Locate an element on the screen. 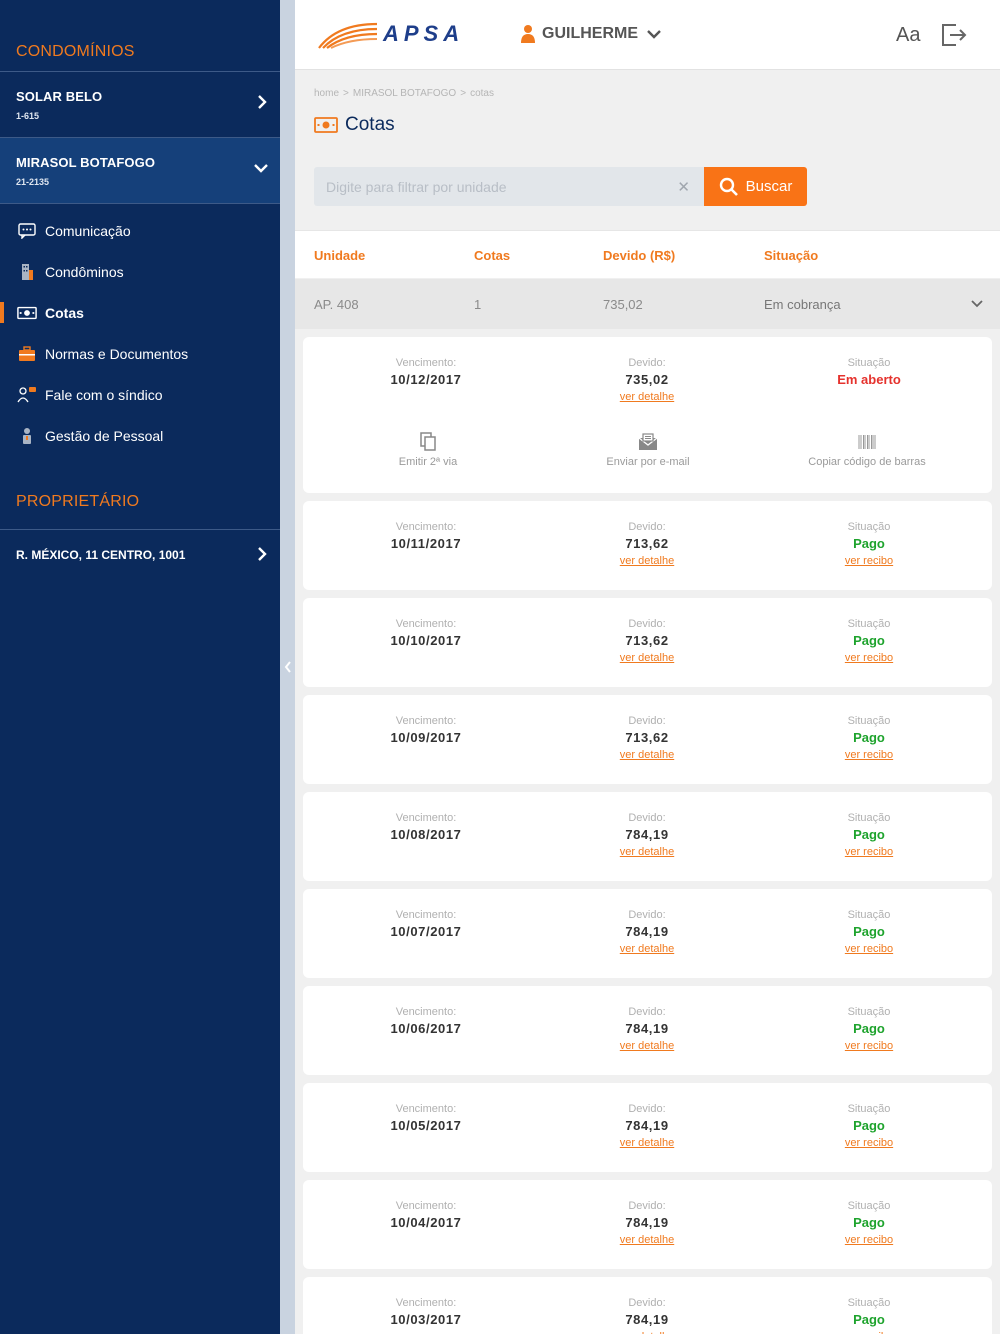 Image resolution: width=1000 pixels, height=1334 pixels. unit-devido: 735,02 is located at coordinates (623, 304).